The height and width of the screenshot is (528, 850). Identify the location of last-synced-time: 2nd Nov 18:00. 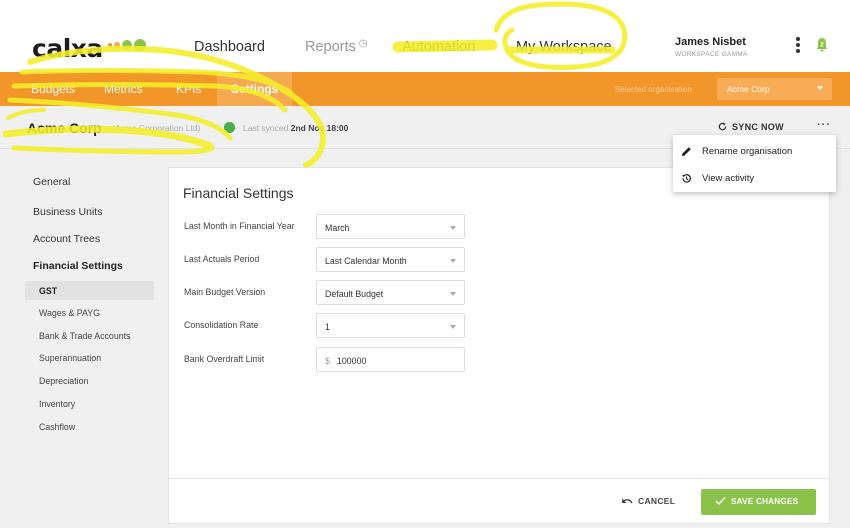
(319, 128).